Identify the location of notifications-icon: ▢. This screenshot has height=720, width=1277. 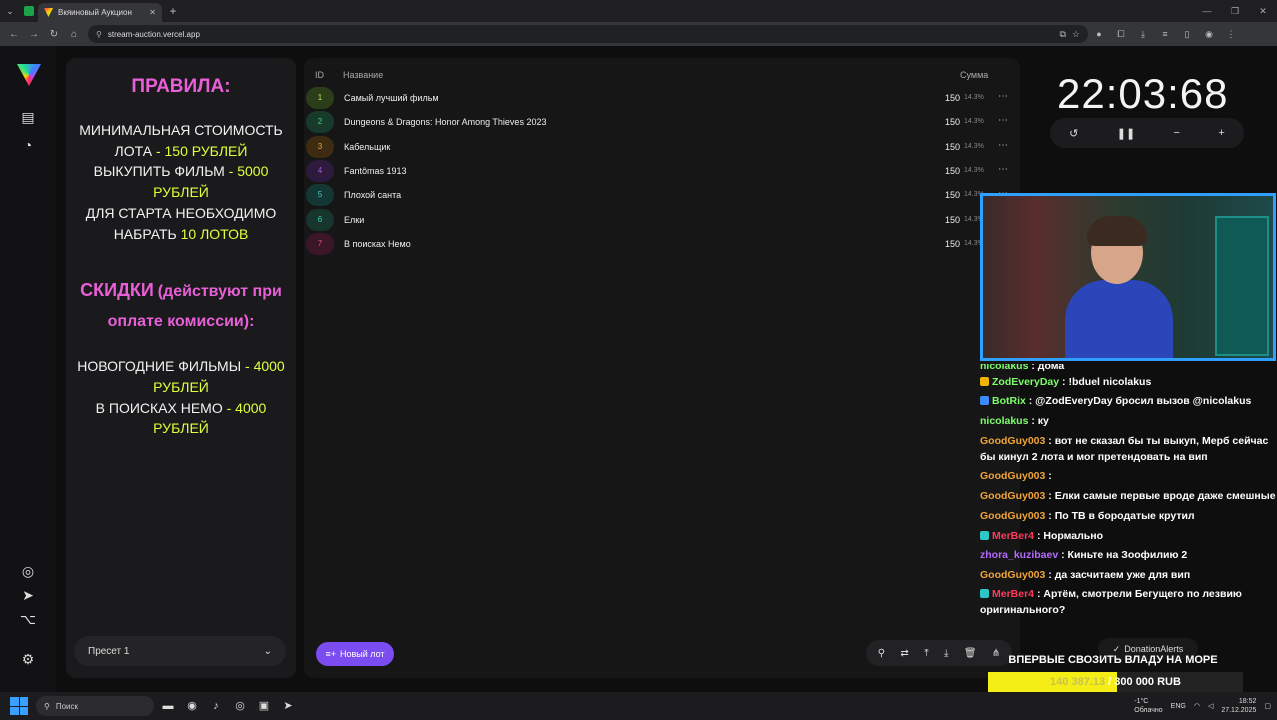
(1267, 706).